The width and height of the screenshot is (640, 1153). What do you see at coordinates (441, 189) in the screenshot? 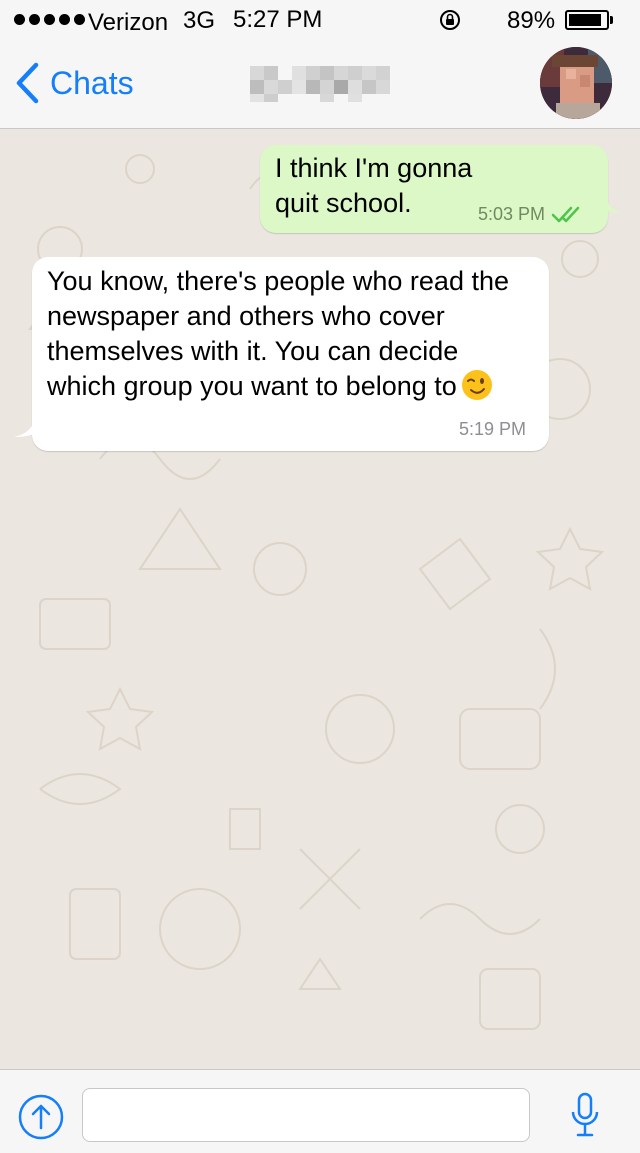
I see `message-bubble-outgoing: I think I'm gonna quit school. 5:03 PM` at bounding box center [441, 189].